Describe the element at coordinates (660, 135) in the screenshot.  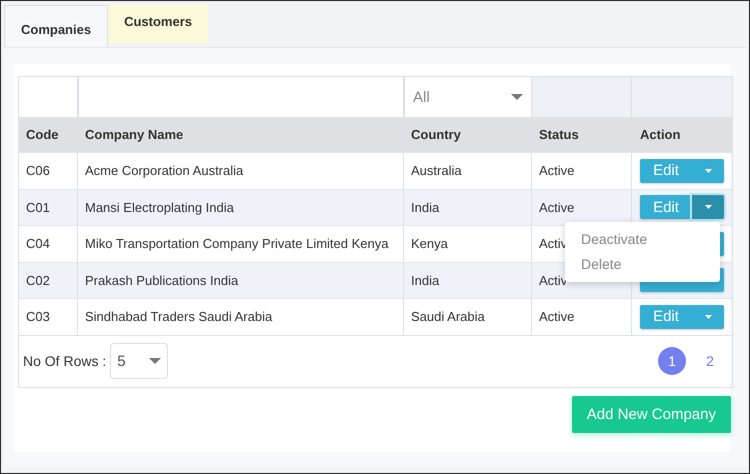
I see `column-header: Action` at that location.